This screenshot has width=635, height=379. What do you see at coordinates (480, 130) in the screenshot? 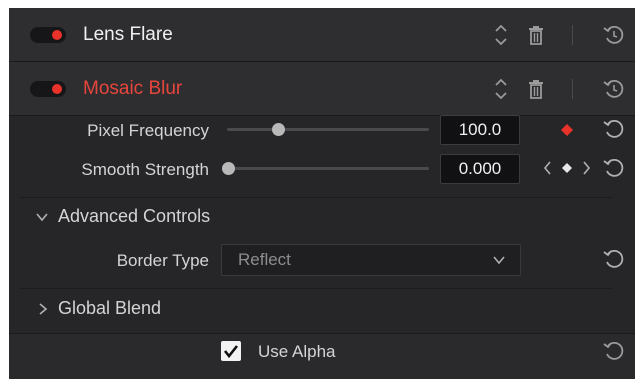
I see `pixel-frequency-value-field: 100.0` at bounding box center [480, 130].